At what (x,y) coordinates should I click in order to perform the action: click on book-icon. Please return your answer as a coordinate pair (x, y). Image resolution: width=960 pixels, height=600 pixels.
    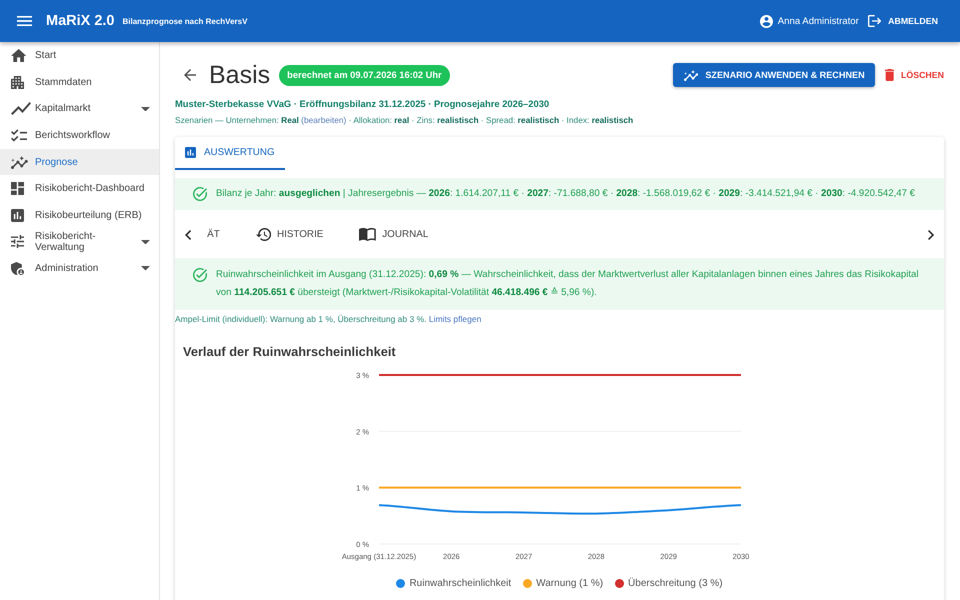
    Looking at the image, I should click on (367, 234).